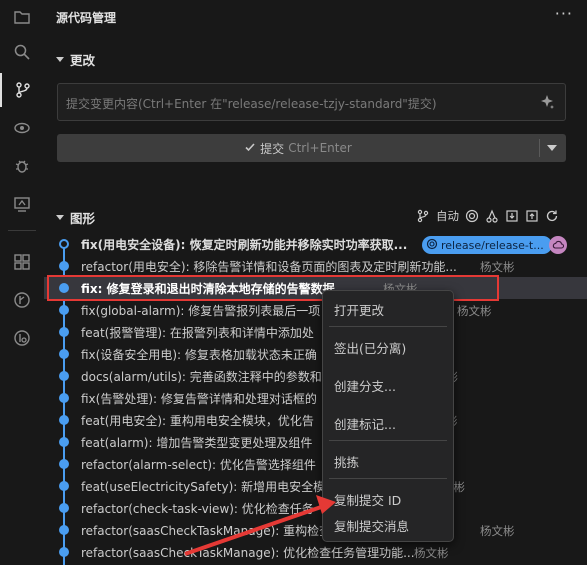 The height and width of the screenshot is (565, 587). I want to click on annotation-arrow, so click(260, 525).